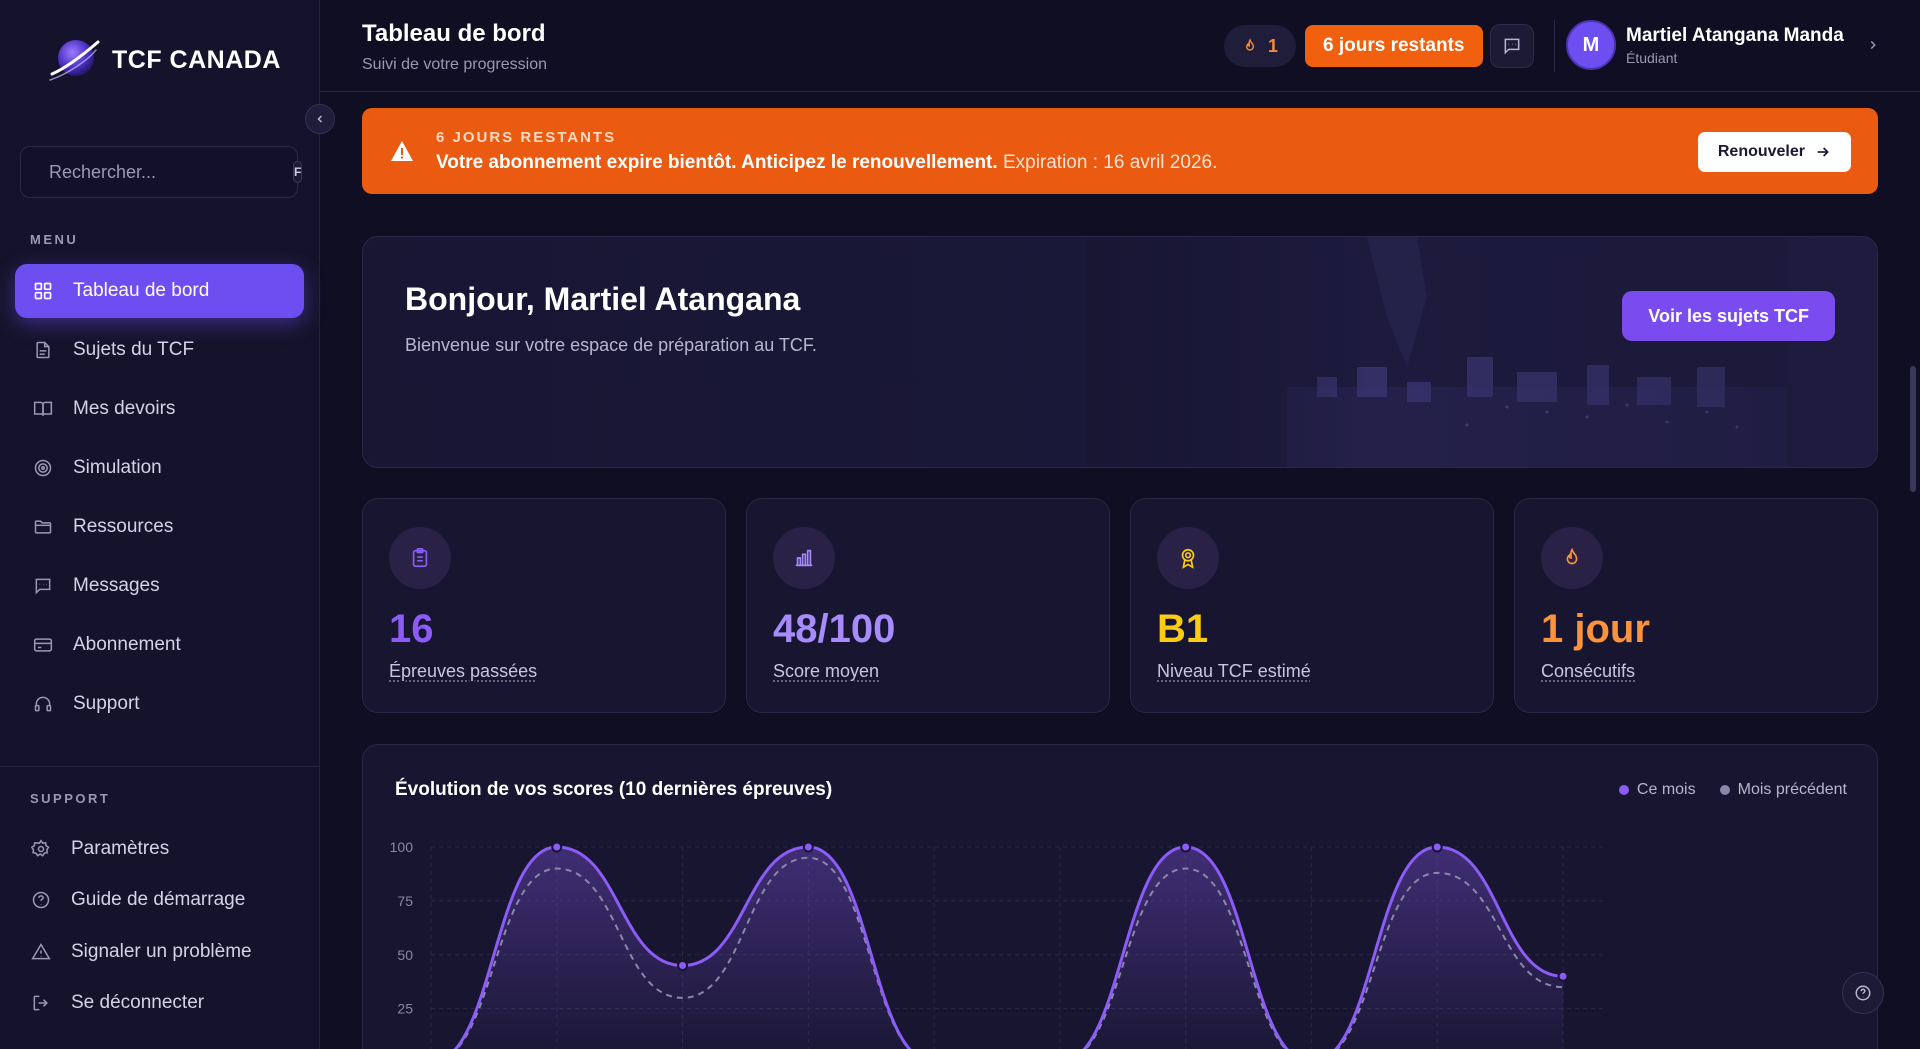 This screenshot has height=1049, width=1920. I want to click on header-separator, so click(1554, 46).